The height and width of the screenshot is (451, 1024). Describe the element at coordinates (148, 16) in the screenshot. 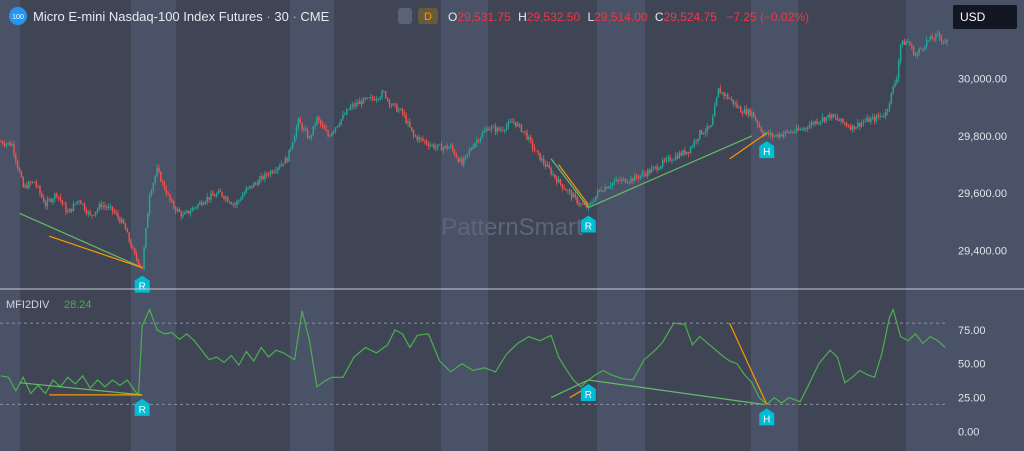

I see `symbol-name: Micro E-mini Nasdaq-100 Index Futures` at that location.